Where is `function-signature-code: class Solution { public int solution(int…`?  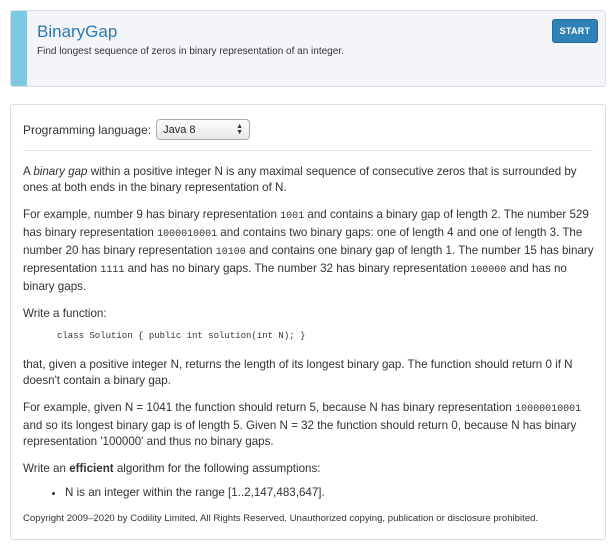 function-signature-code: class Solution { public int solution(int… is located at coordinates (181, 336).